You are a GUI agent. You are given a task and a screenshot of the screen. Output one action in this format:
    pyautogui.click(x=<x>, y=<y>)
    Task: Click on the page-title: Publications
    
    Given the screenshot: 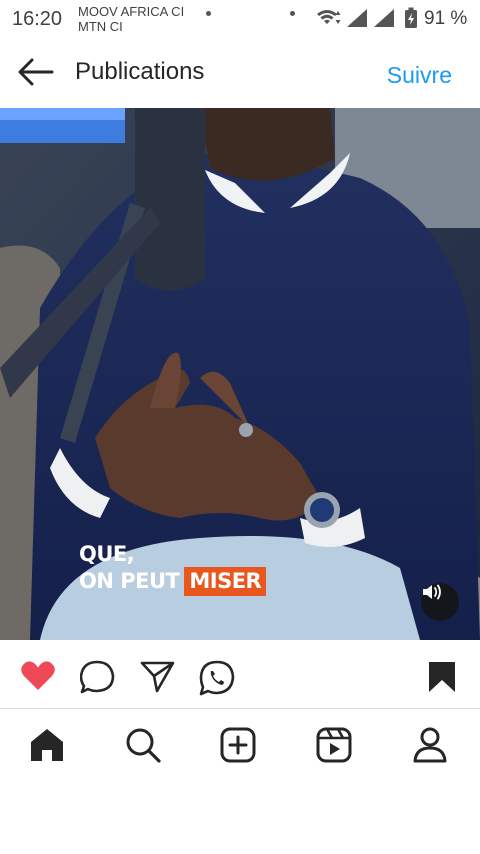 What is the action you would take?
    pyautogui.click(x=140, y=71)
    